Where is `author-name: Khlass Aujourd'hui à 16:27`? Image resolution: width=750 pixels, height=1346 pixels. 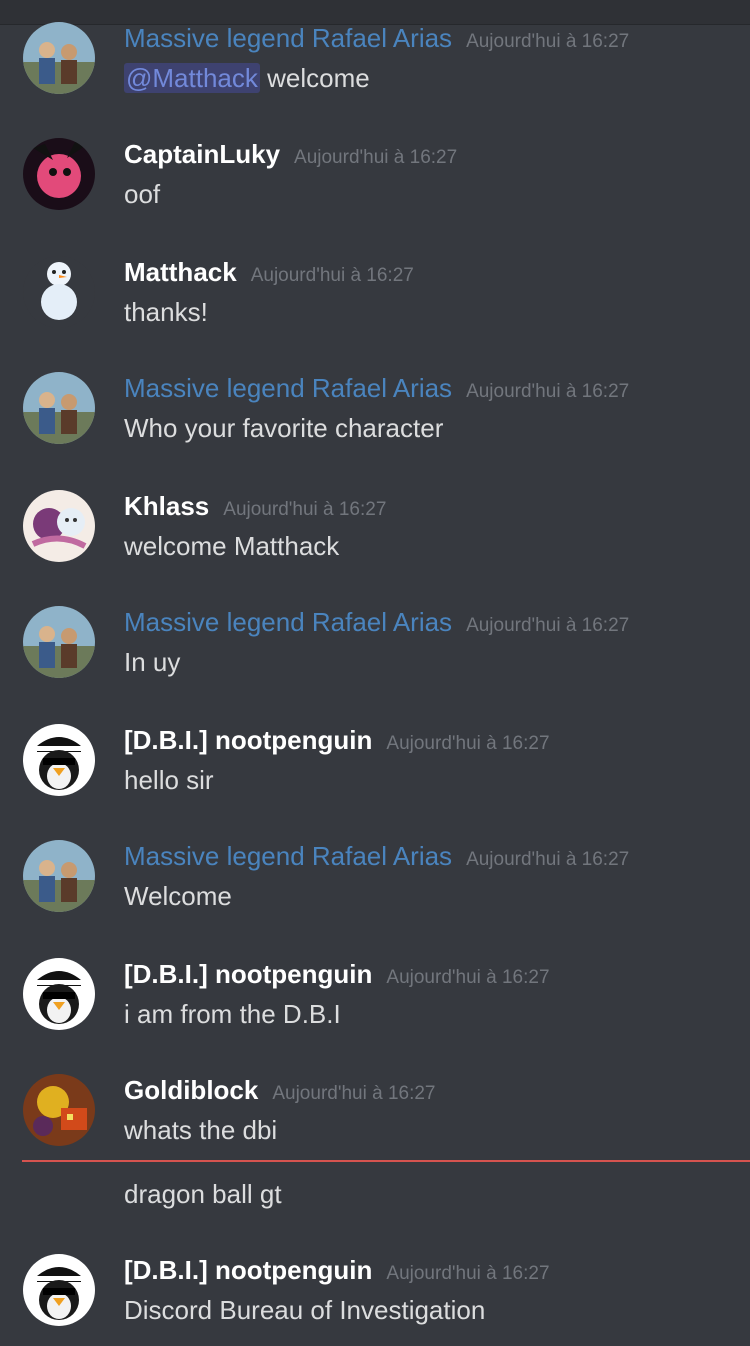
author-name: Khlass Aujourd'hui à 16:27 is located at coordinates (255, 508).